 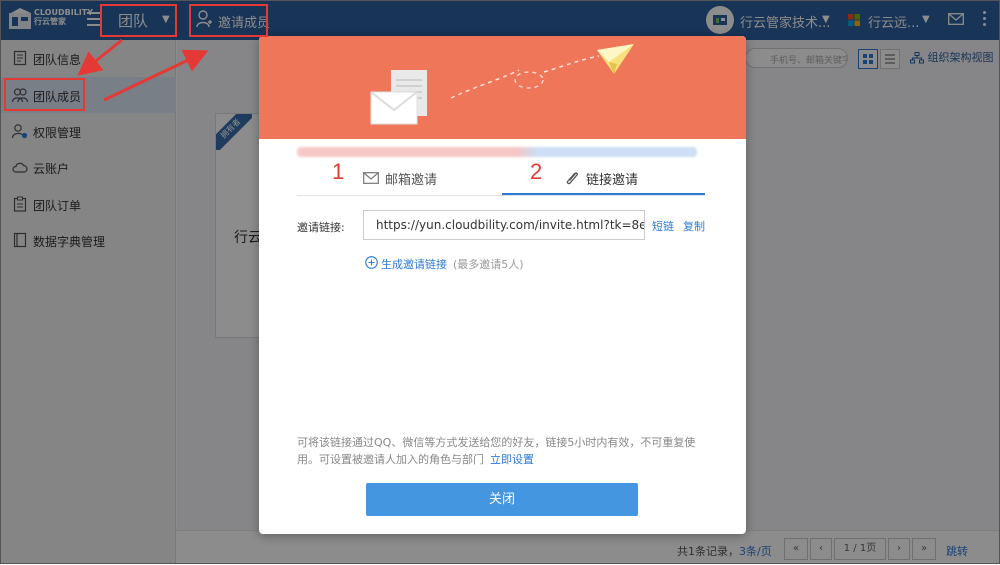 I want to click on short-link-button: 短链, so click(x=663, y=226).